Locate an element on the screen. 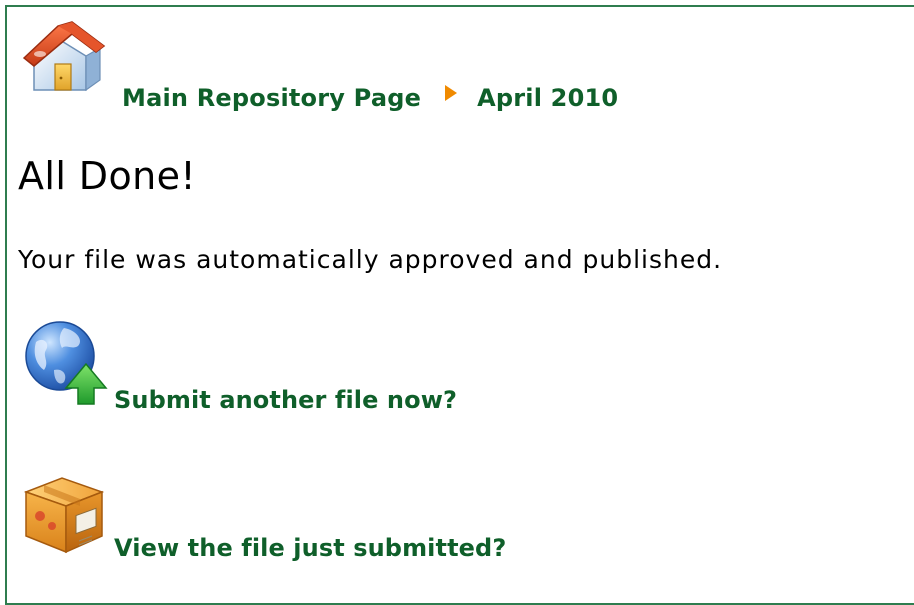 This screenshot has width=914, height=605. page-title: All Done! is located at coordinates (107, 176).